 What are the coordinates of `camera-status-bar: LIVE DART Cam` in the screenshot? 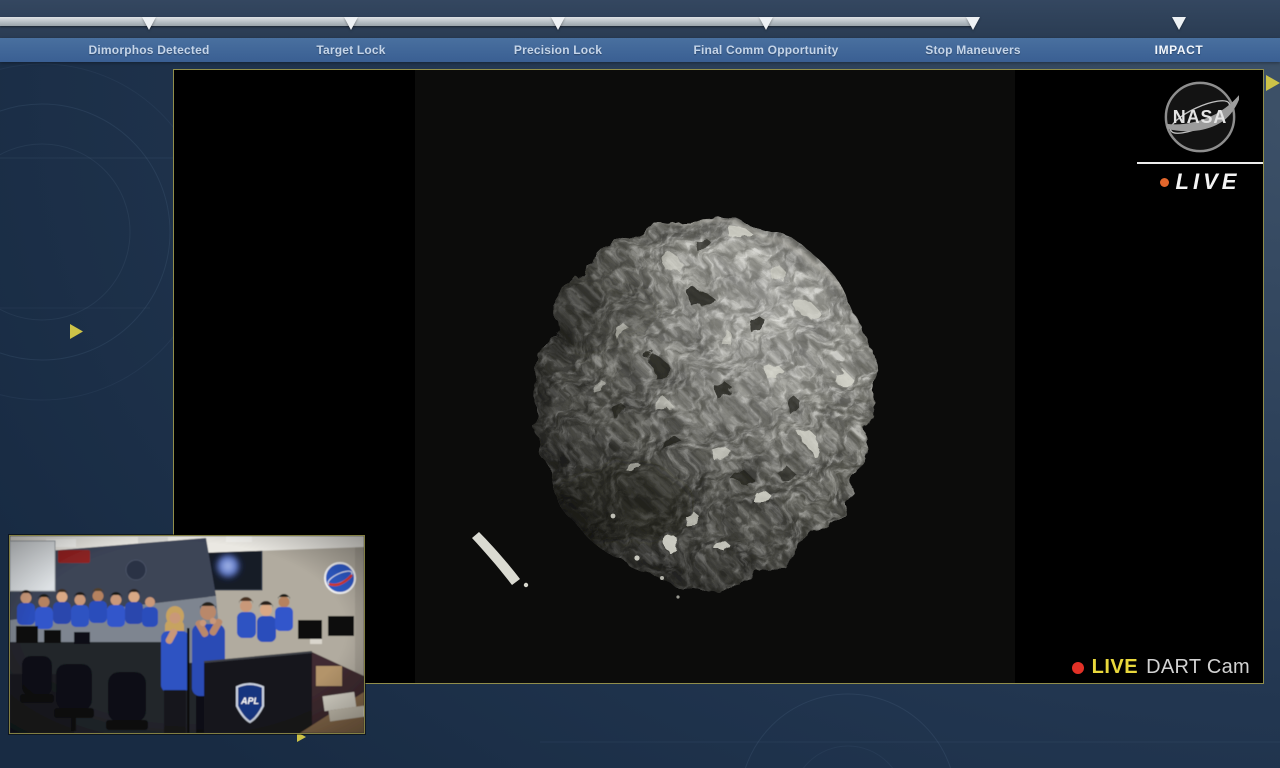 It's located at (1160, 667).